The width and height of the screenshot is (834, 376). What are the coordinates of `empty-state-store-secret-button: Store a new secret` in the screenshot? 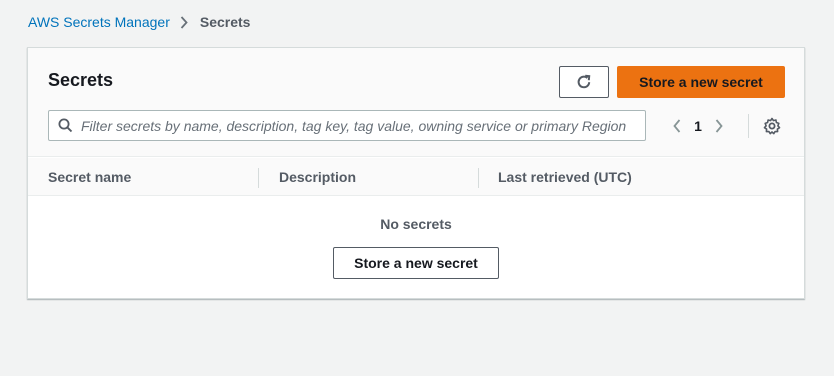 It's located at (416, 263).